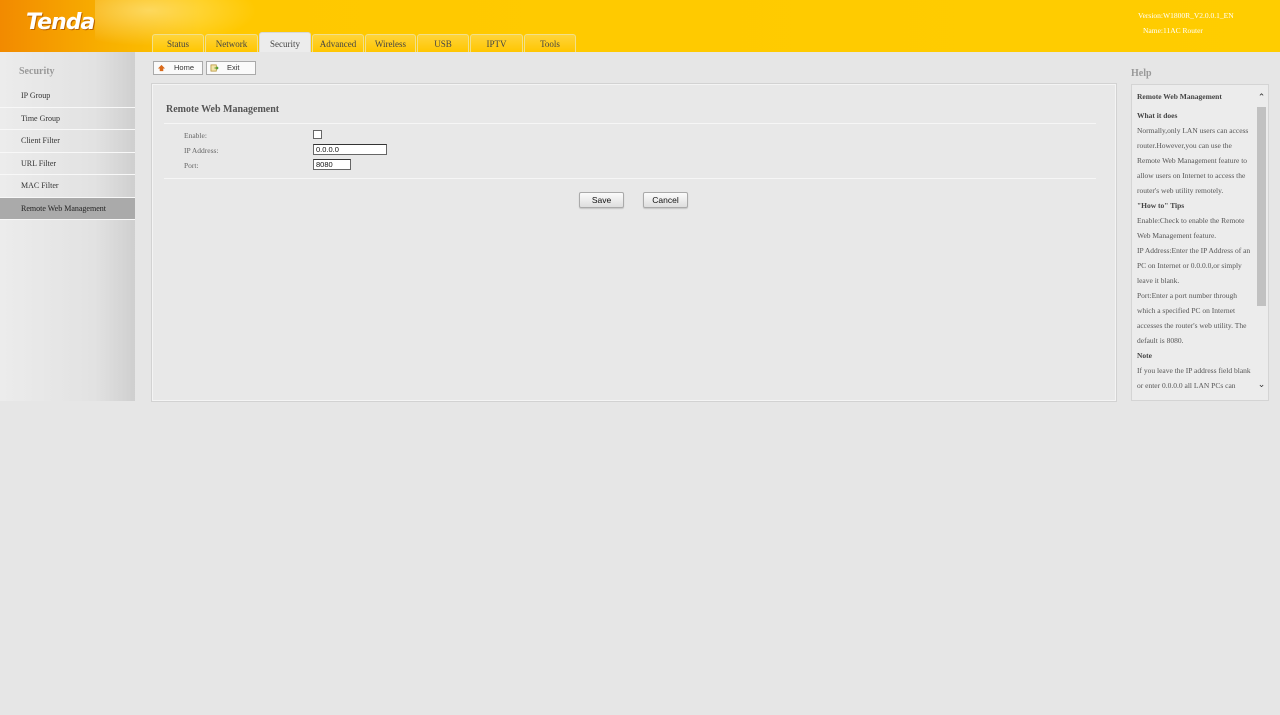  Describe the element at coordinates (496, 43) in the screenshot. I see `tab-iptv: IPTV` at that location.